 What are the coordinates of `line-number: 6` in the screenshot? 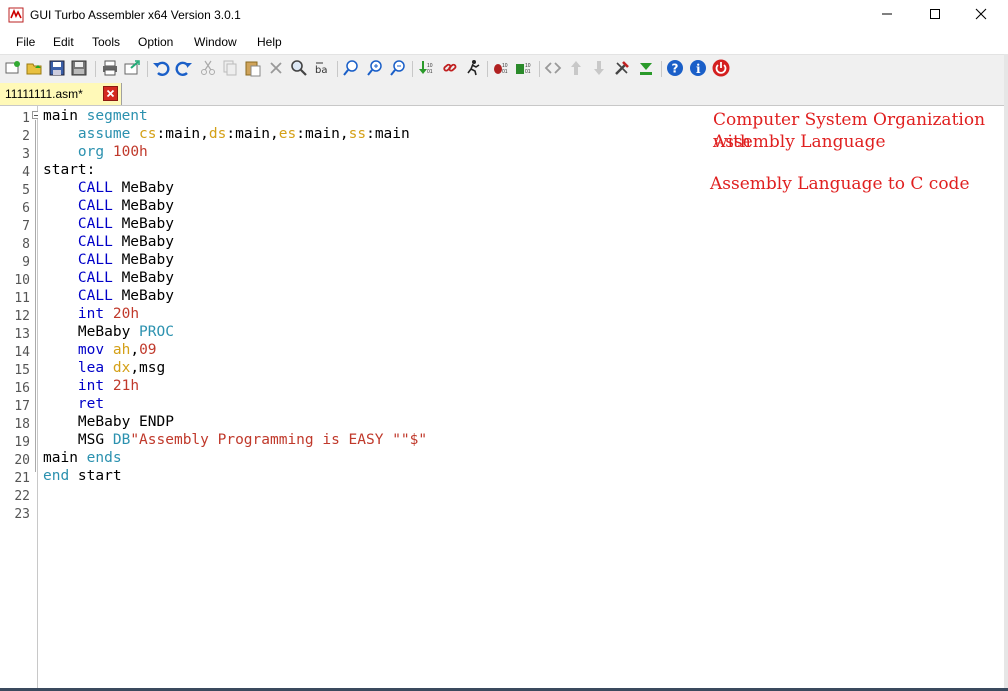 It's located at (26, 208).